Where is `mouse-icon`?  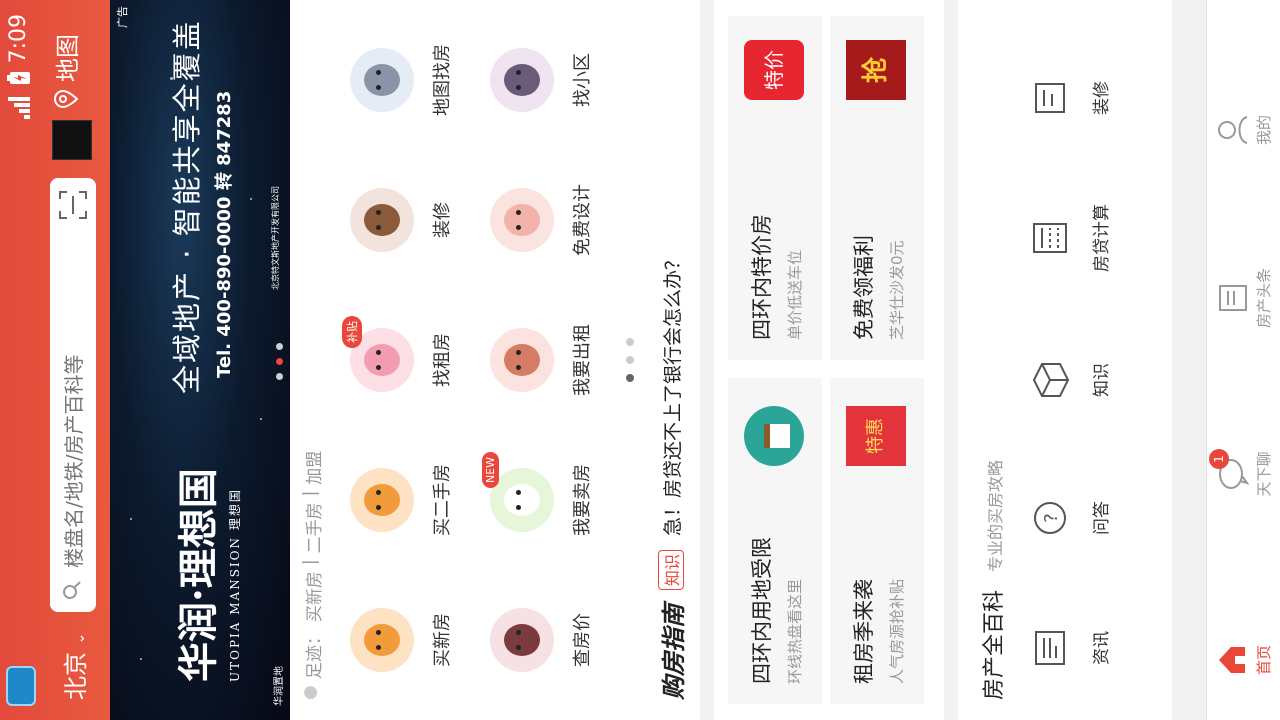 mouse-icon is located at coordinates (382, 80).